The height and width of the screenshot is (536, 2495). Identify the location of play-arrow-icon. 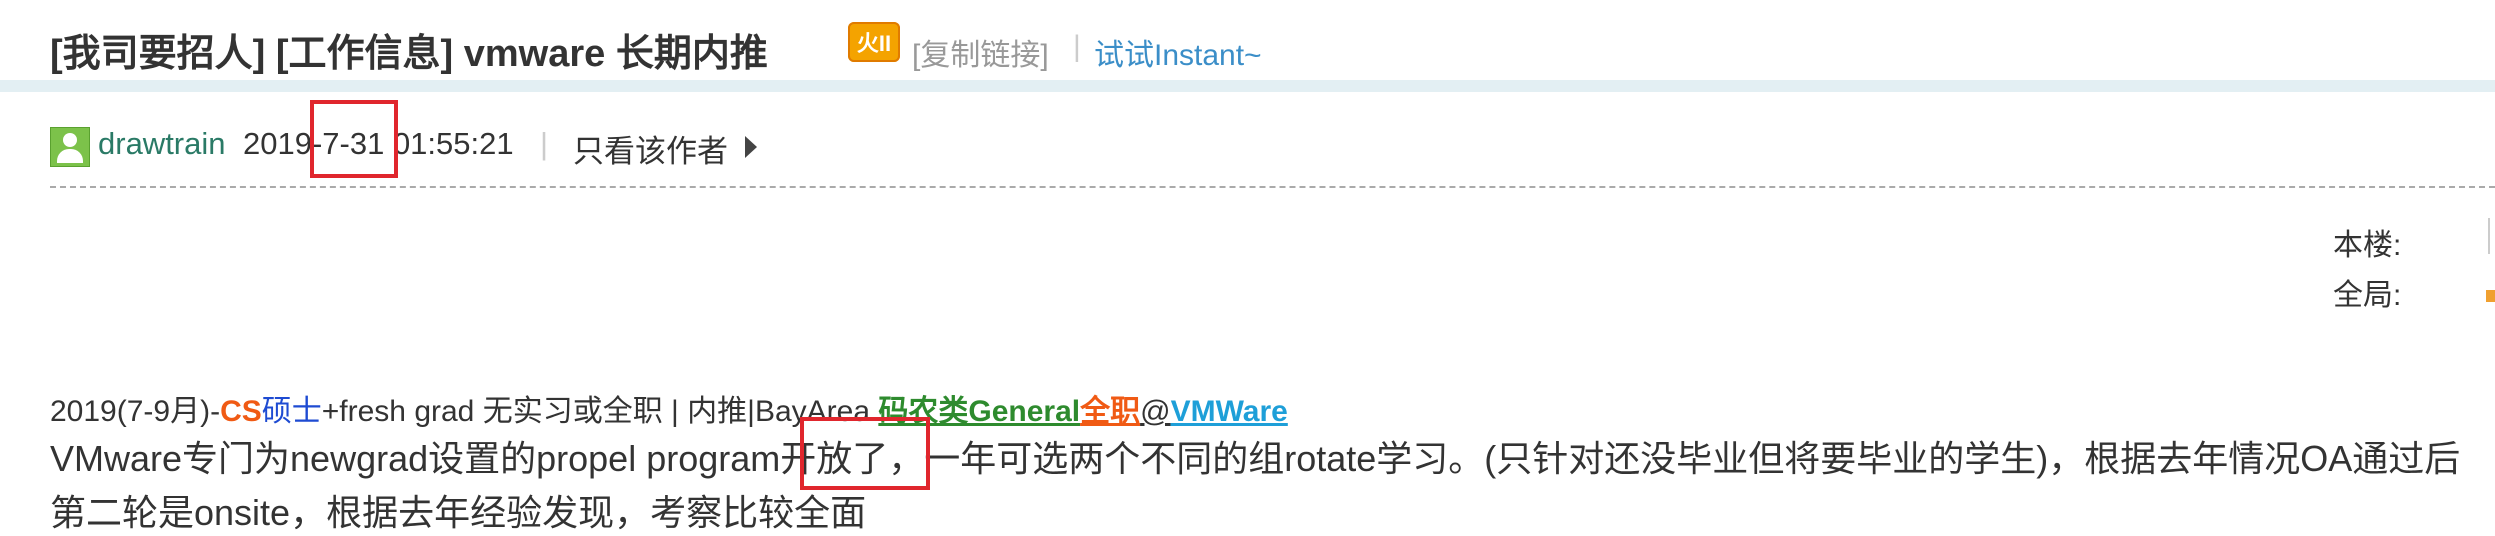
(751, 147).